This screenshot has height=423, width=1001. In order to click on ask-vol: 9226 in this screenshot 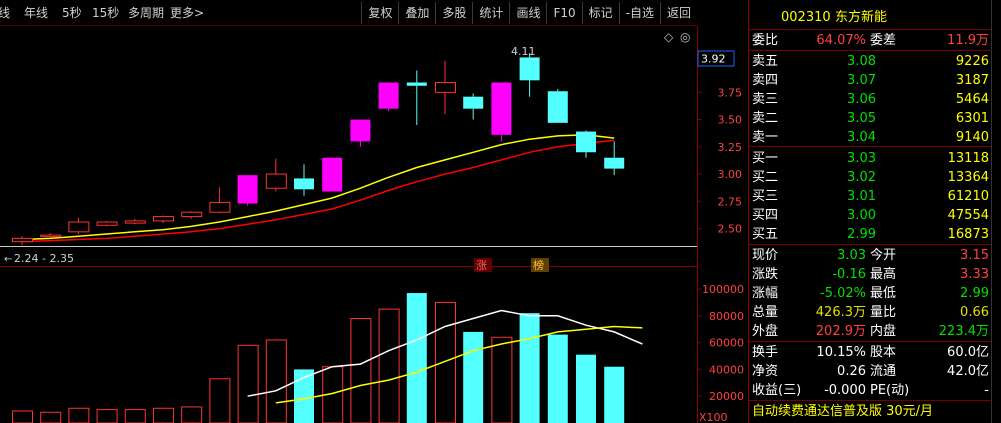, I will do `click(972, 61)`.